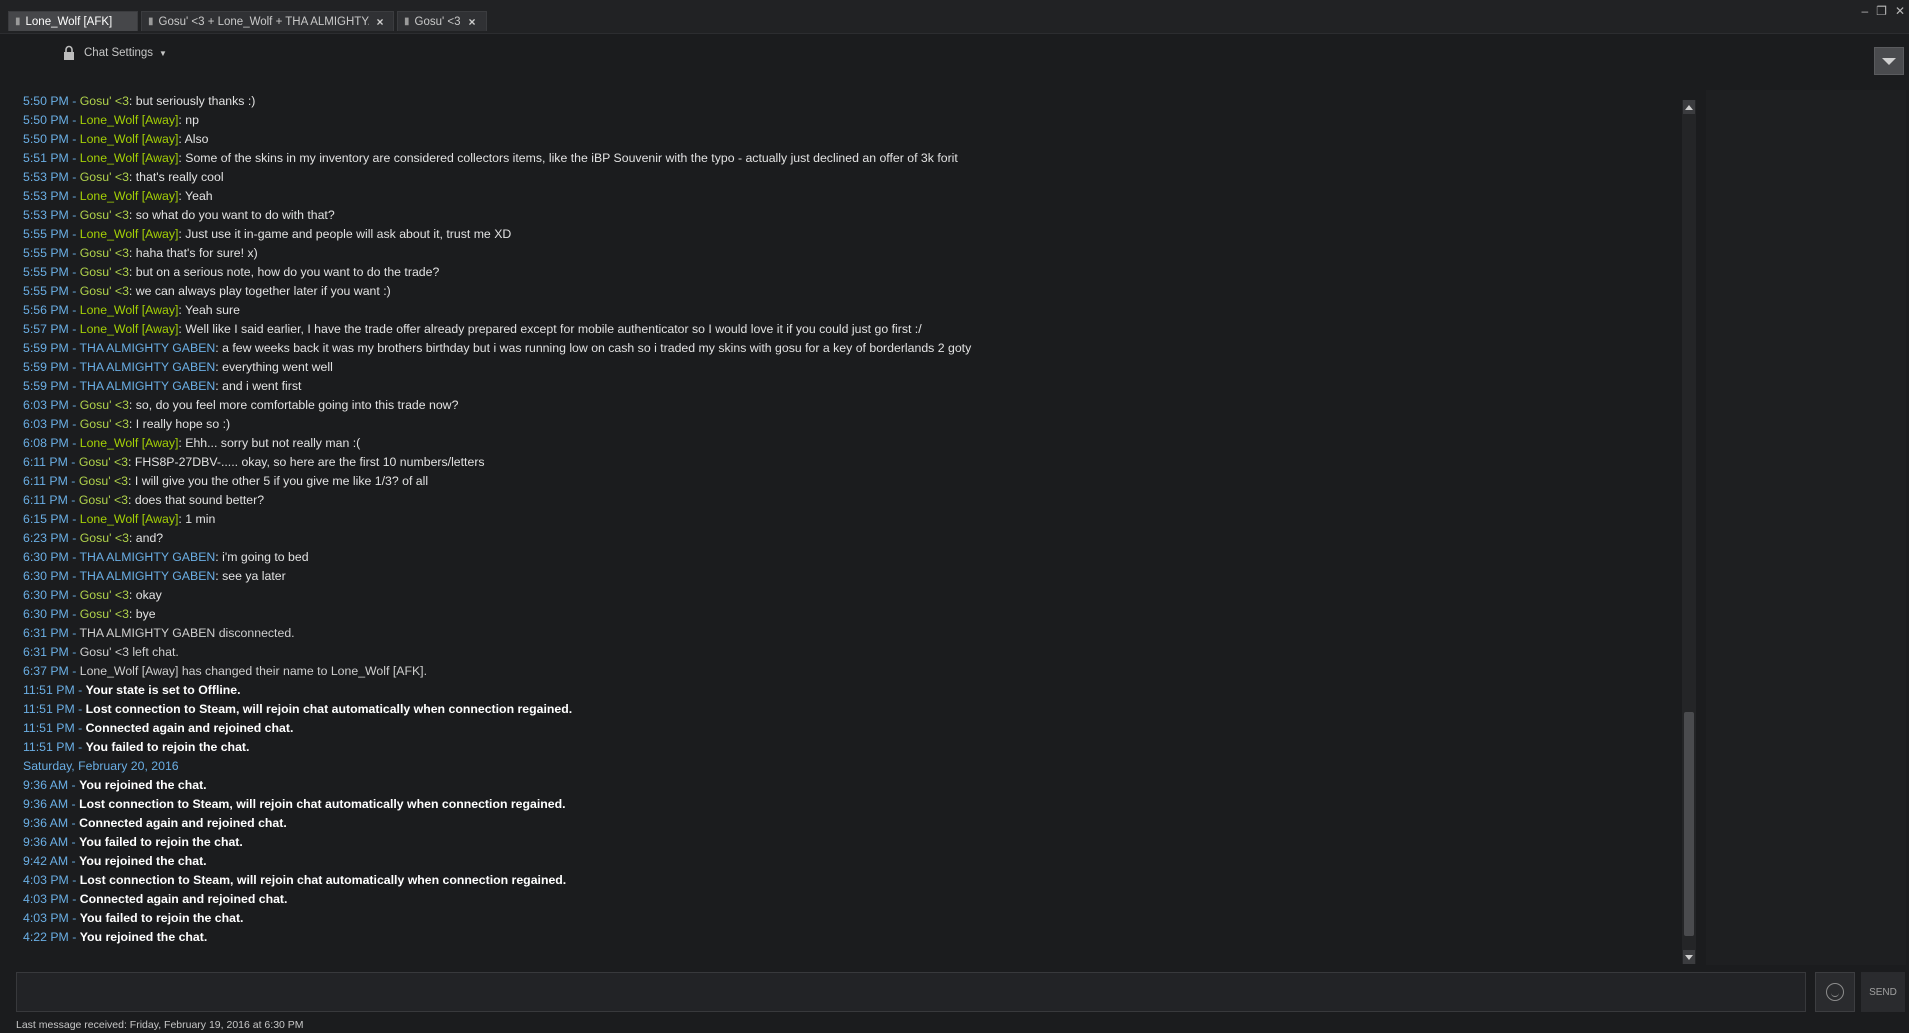 This screenshot has height=1033, width=1909. Describe the element at coordinates (1883, 992) in the screenshot. I see `send-button: SEND` at that location.